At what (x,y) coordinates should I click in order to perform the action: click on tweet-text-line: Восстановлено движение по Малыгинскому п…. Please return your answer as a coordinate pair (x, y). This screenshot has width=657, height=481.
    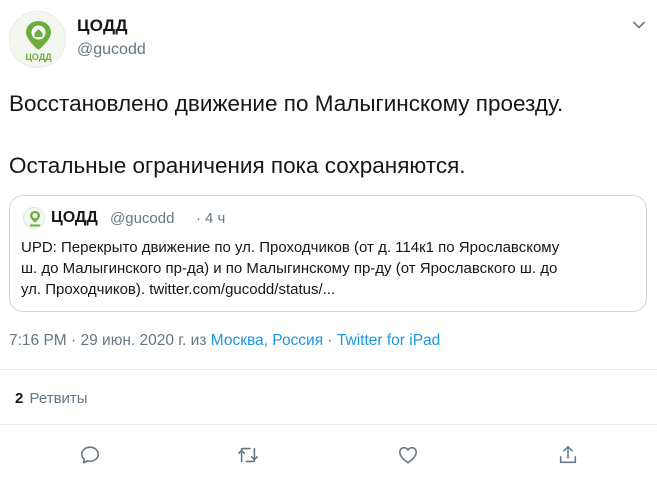
    Looking at the image, I should click on (286, 103).